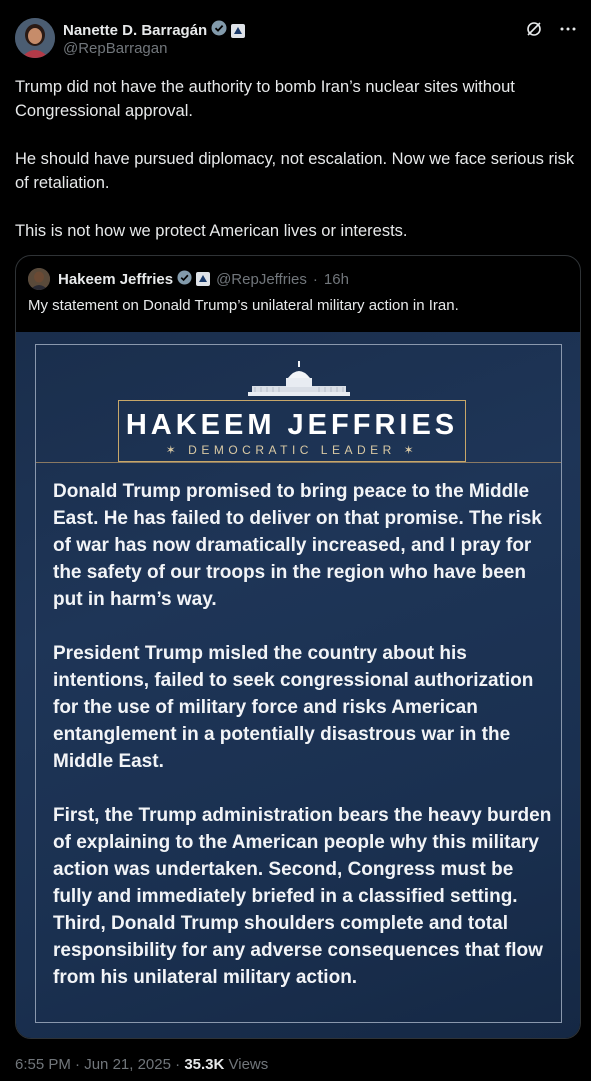 This screenshot has height=1081, width=591. I want to click on divider, so click(298, 462).